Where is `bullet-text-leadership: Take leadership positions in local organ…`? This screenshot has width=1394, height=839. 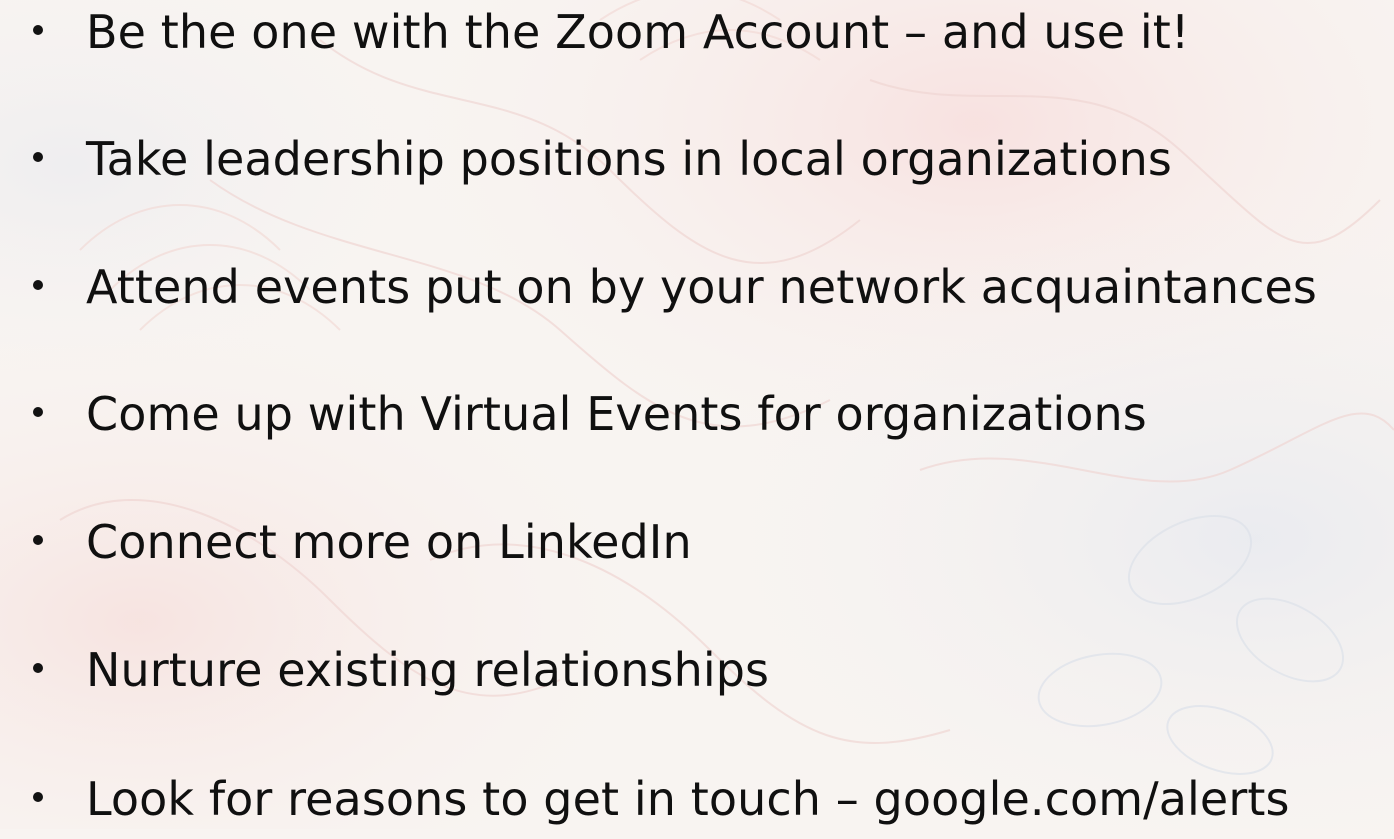
bullet-text-leadership: Take leadership positions in local organ… is located at coordinates (629, 159).